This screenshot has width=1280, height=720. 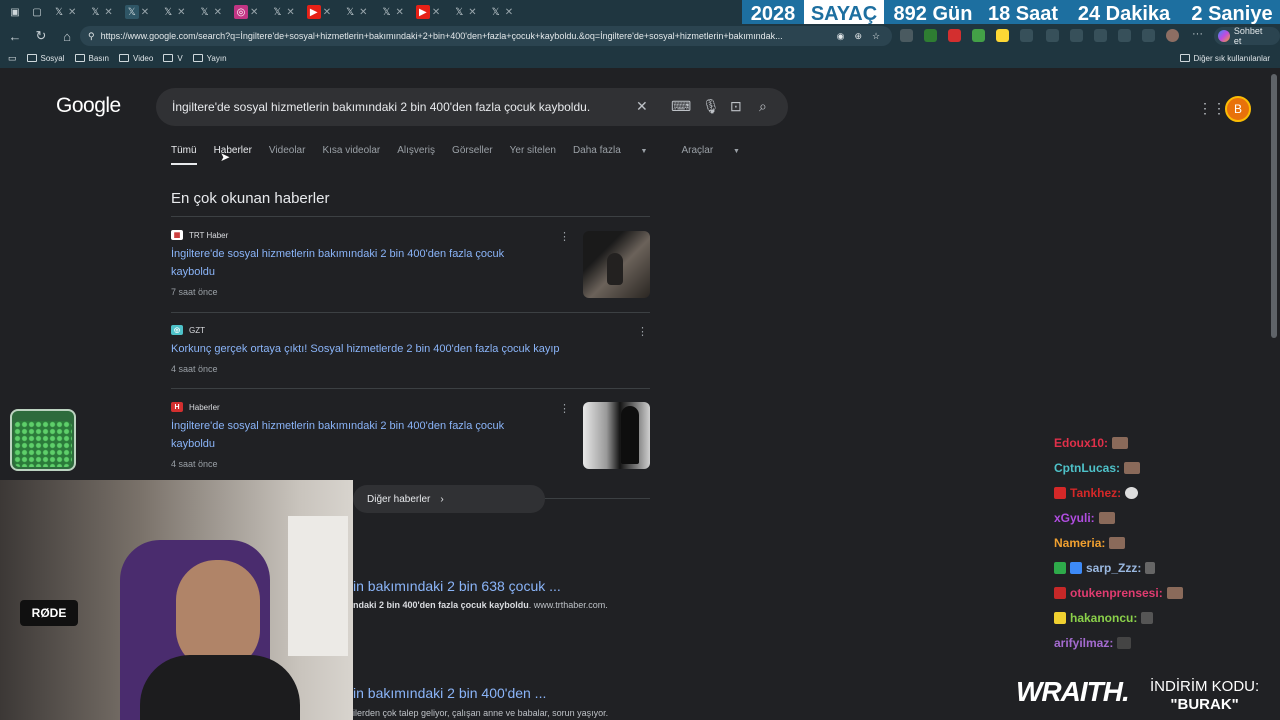 What do you see at coordinates (763, 106) in the screenshot?
I see `search-icon: ⌕` at bounding box center [763, 106].